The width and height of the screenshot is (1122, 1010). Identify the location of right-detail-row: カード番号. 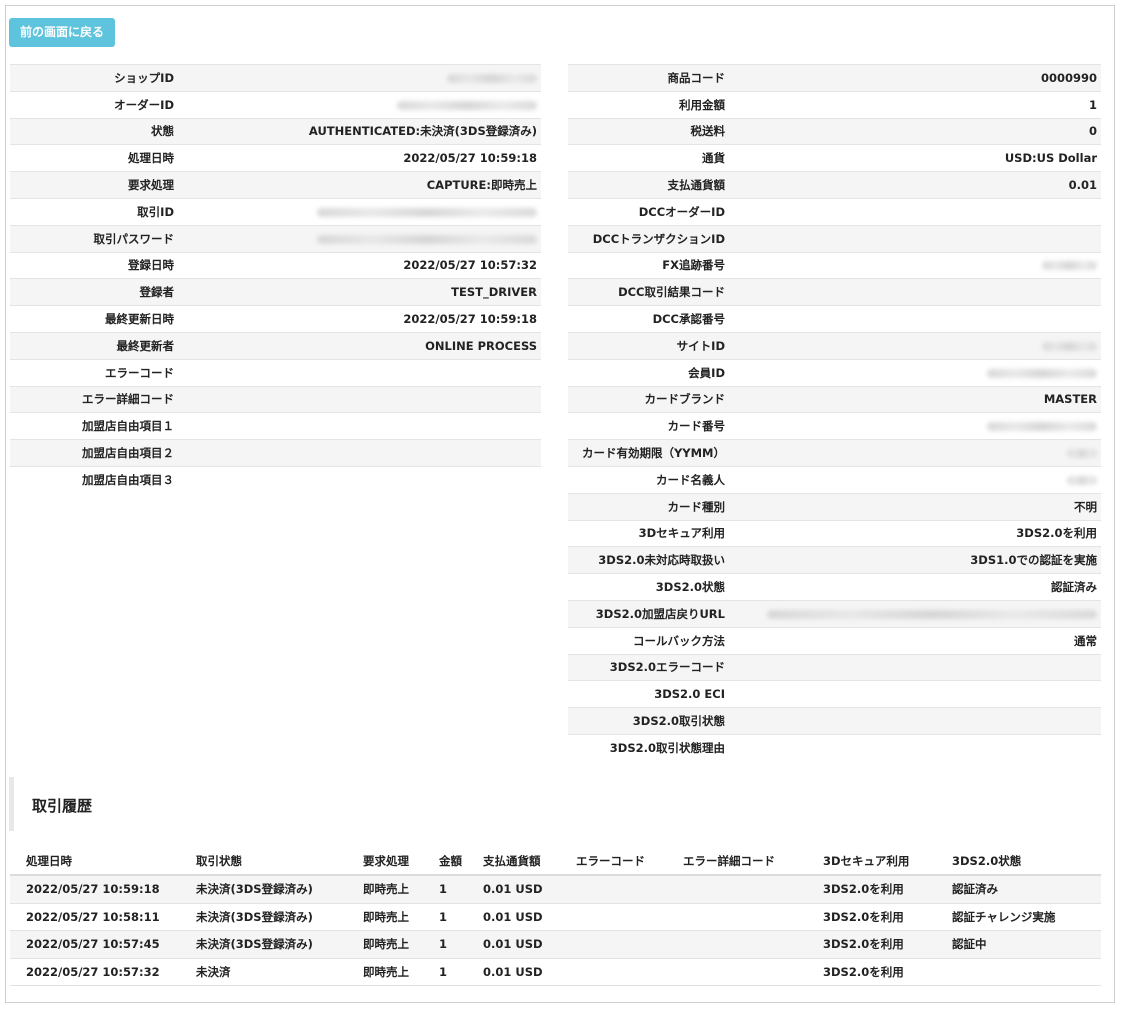
(834, 426).